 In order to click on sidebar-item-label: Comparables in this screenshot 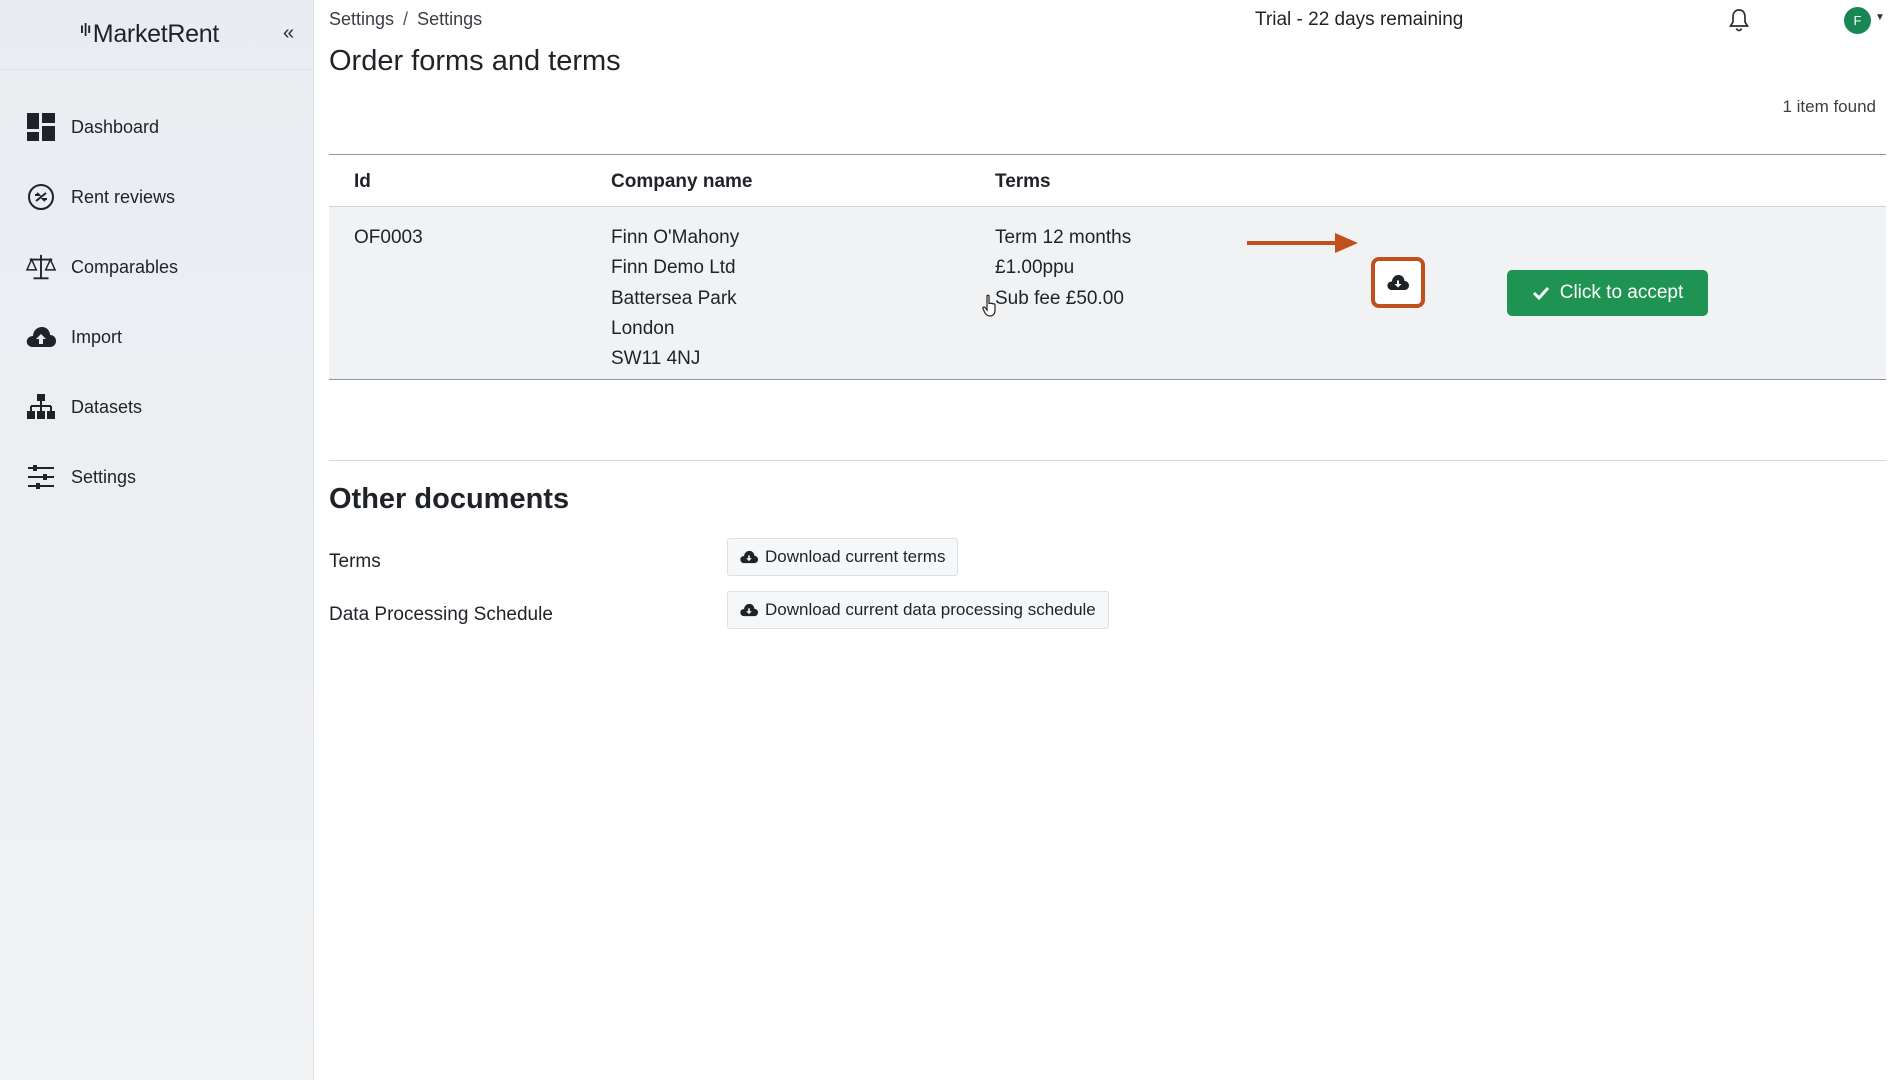, I will do `click(125, 266)`.